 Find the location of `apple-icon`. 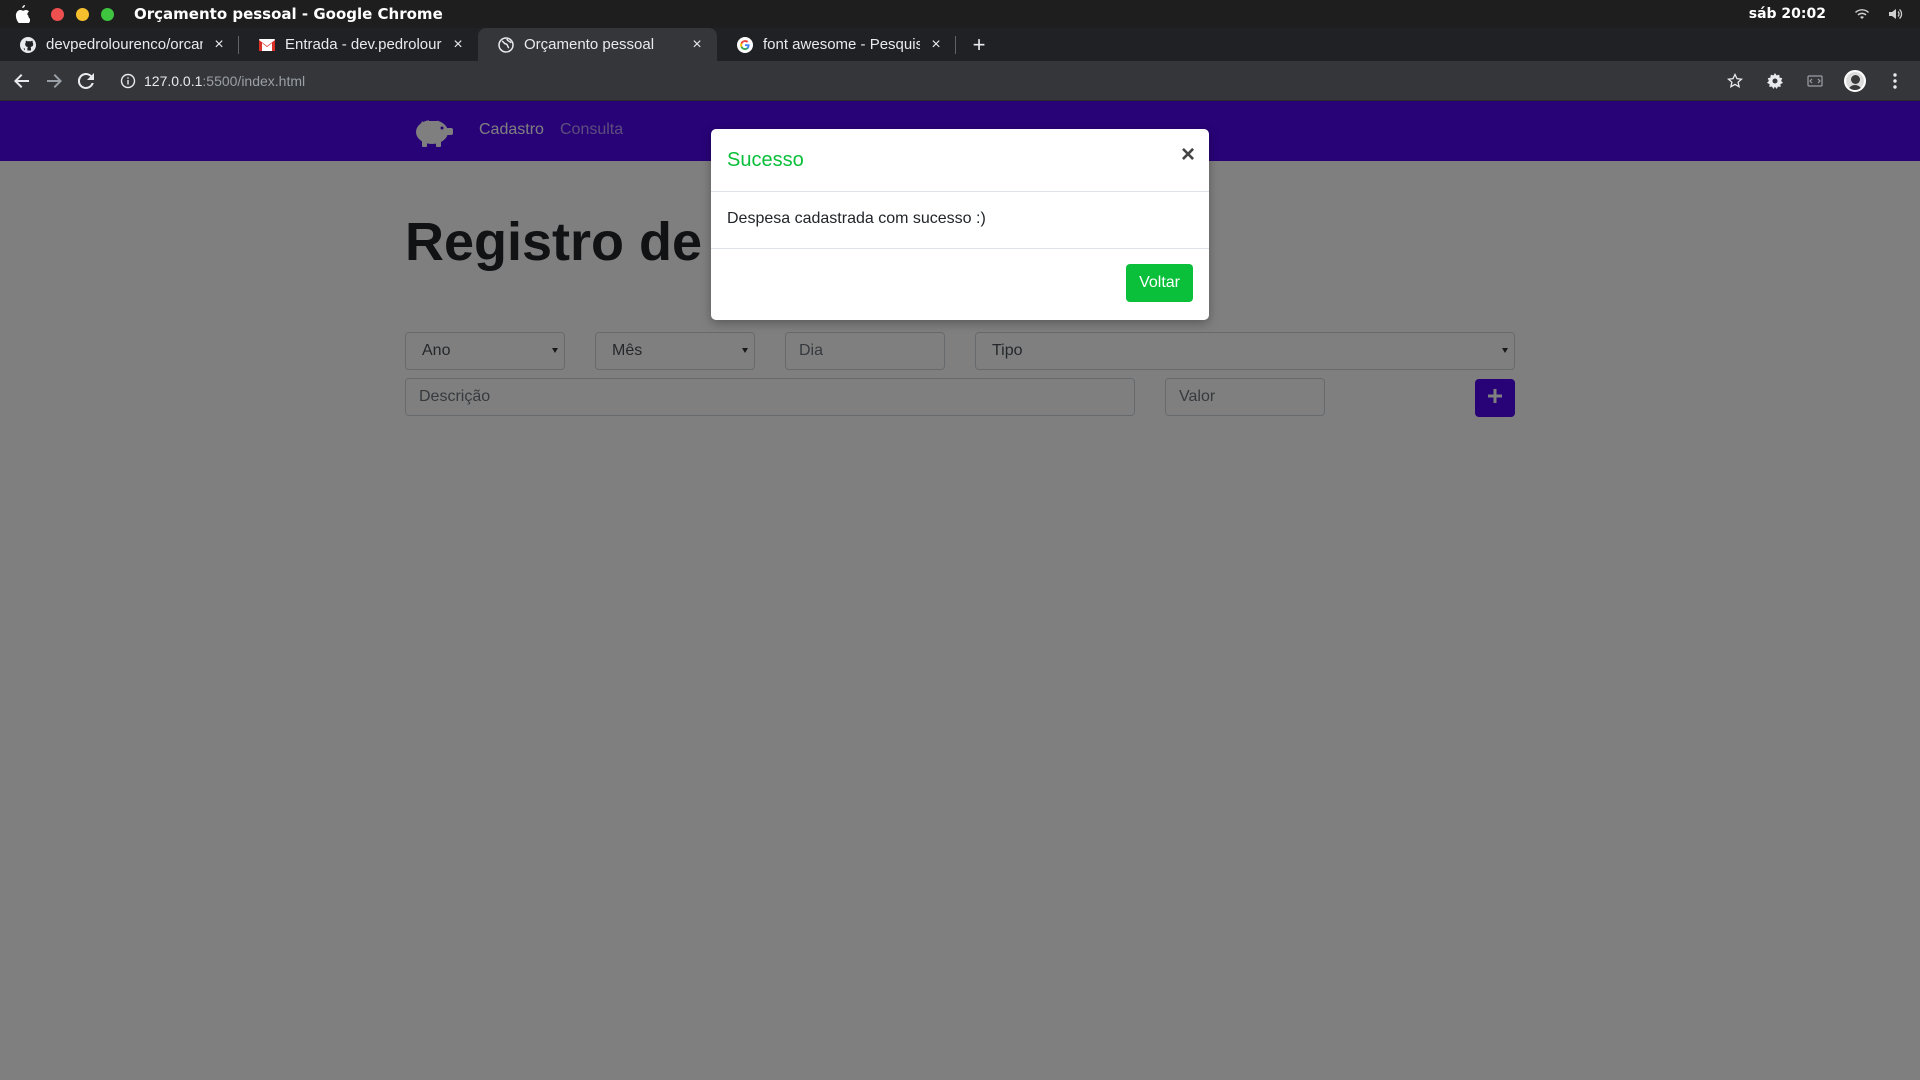

apple-icon is located at coordinates (22, 14).